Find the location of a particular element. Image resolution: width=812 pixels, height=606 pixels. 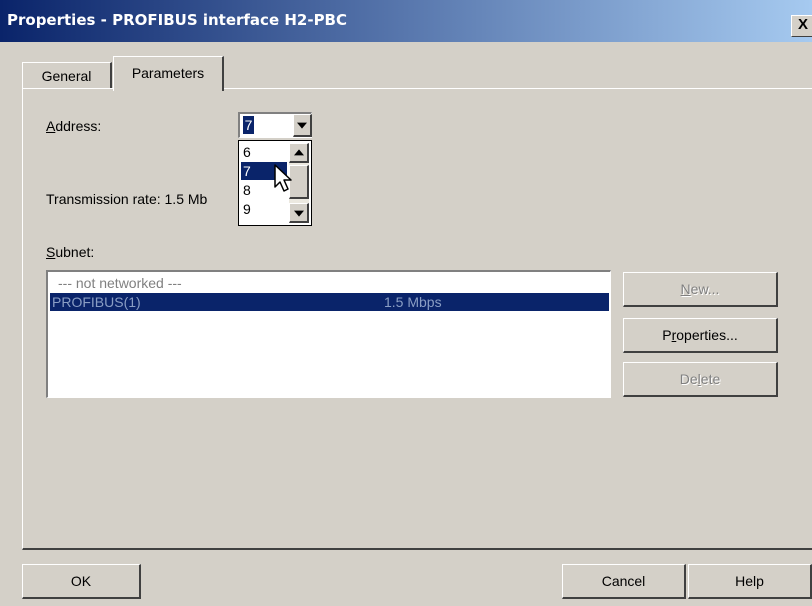

address-option-9: 9 is located at coordinates (264, 209).